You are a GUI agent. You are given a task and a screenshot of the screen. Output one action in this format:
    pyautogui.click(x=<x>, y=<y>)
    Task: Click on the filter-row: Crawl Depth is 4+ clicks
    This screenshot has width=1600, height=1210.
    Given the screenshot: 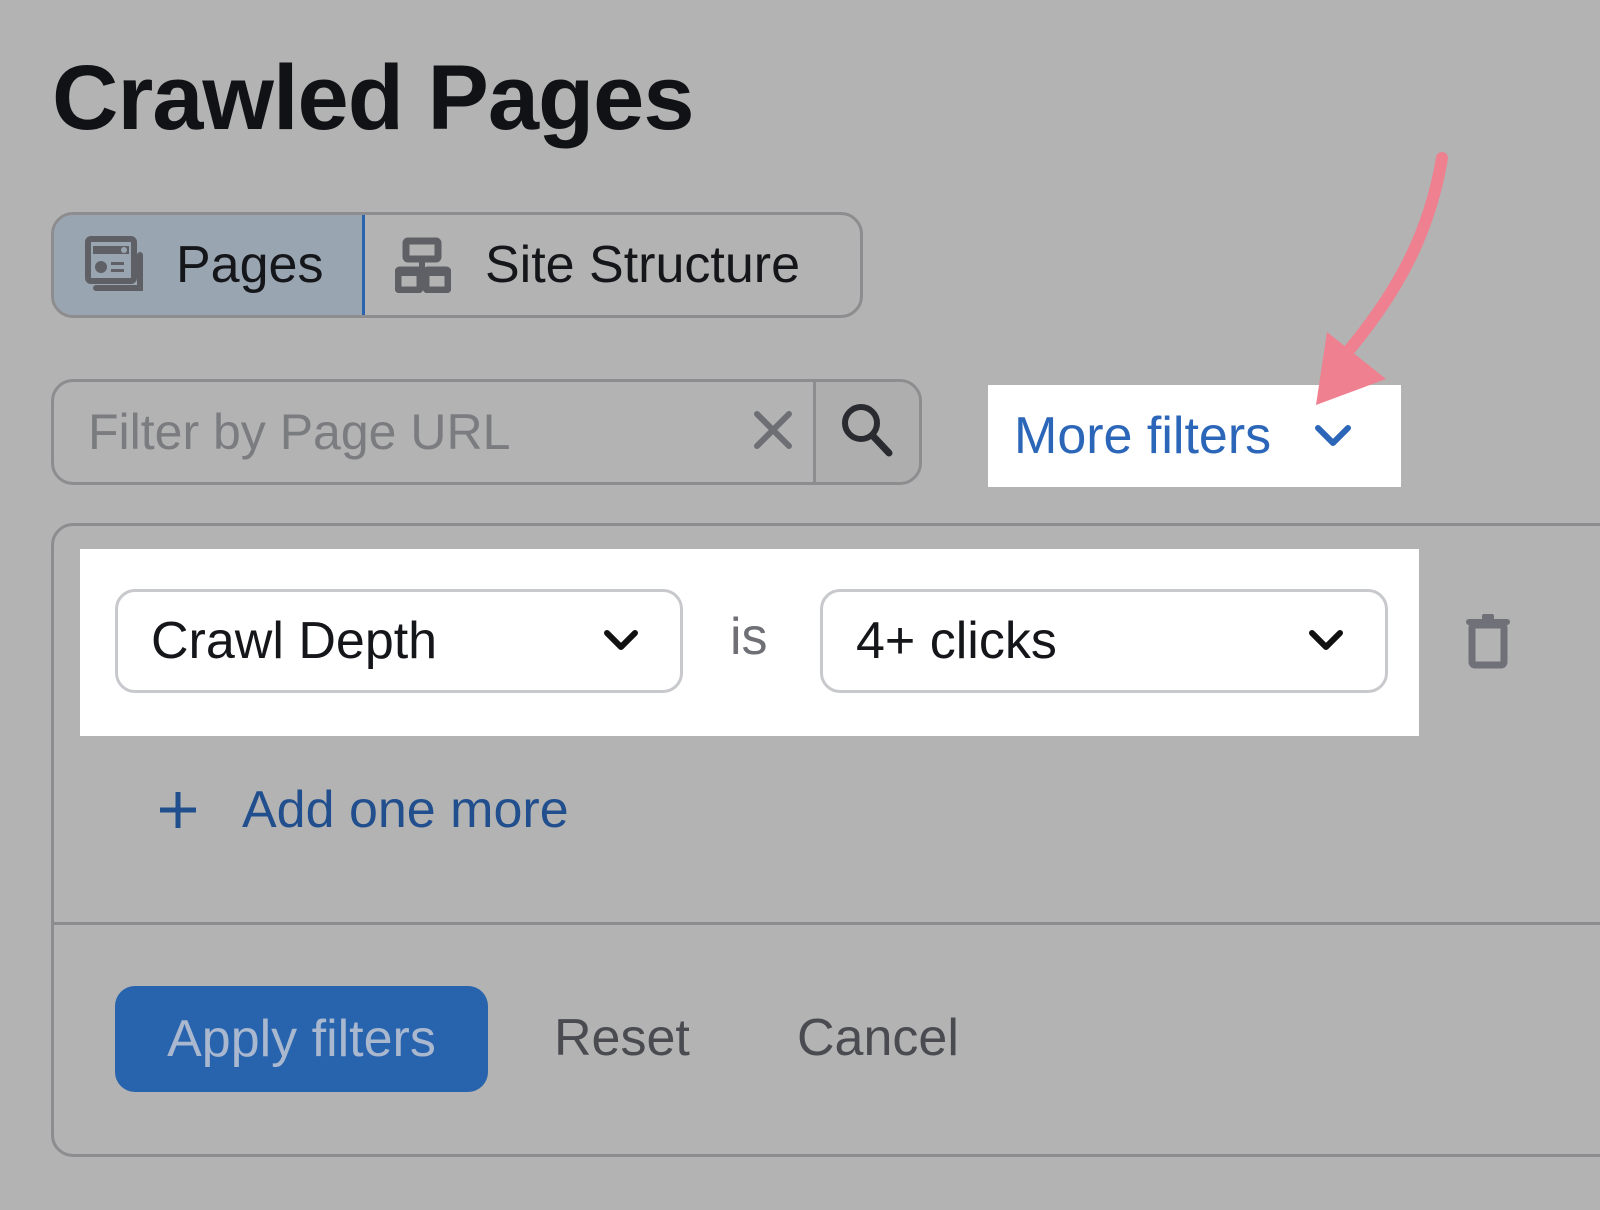 What is the action you would take?
    pyautogui.click(x=749, y=642)
    